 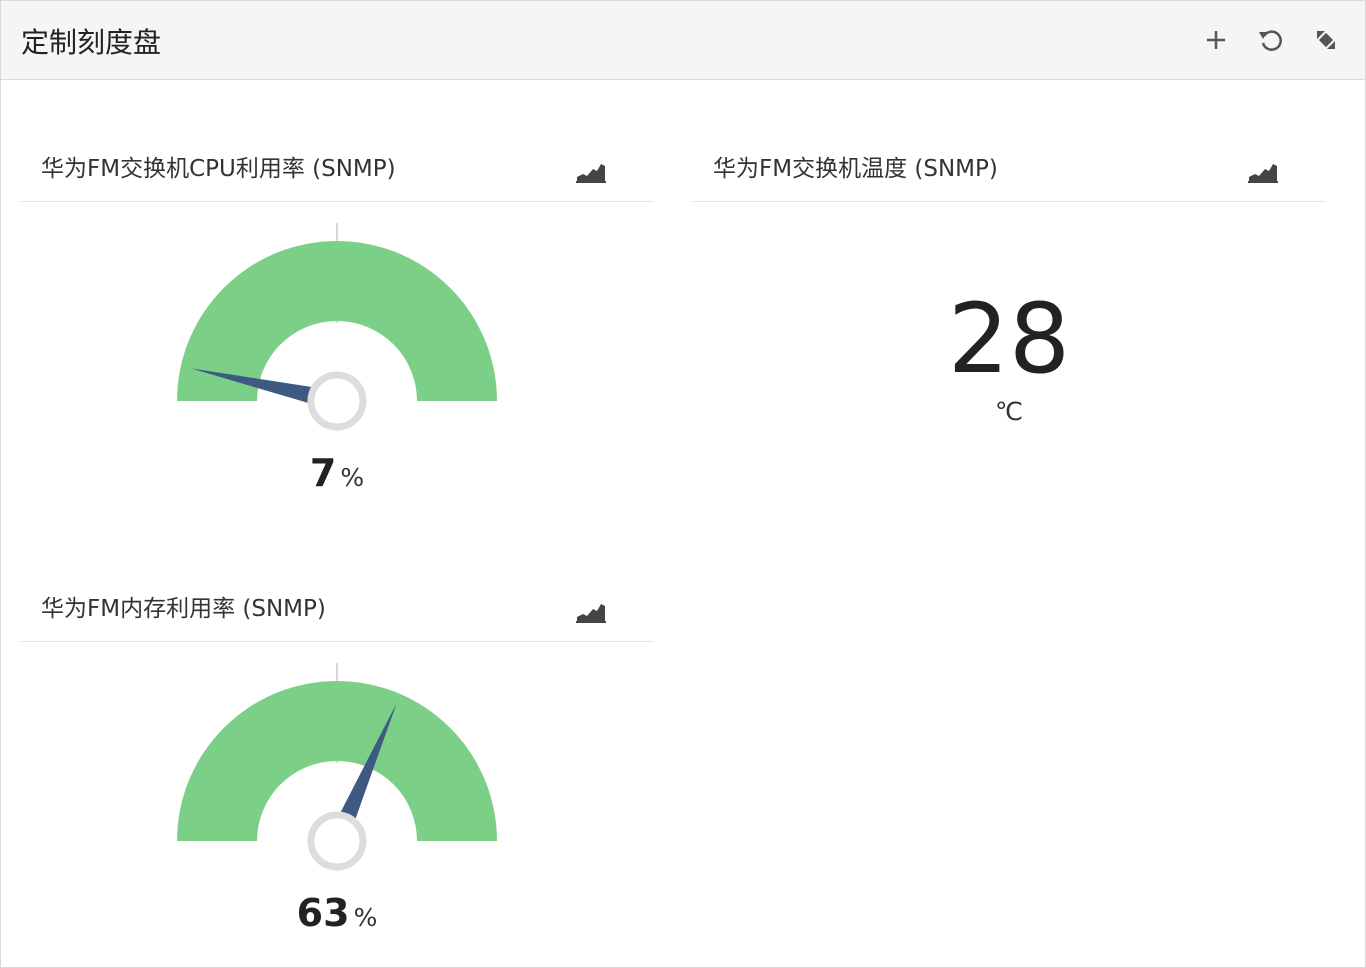 I want to click on add-button, so click(x=1216, y=40).